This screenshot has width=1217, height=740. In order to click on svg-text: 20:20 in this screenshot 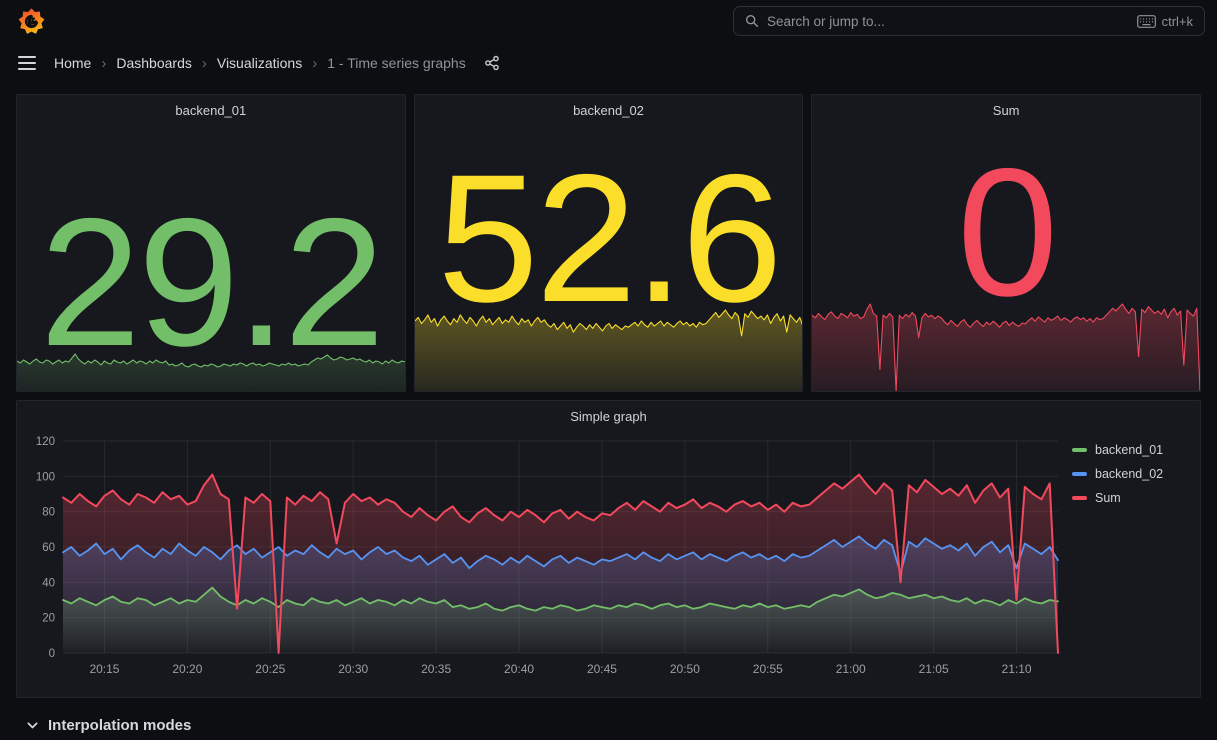, I will do `click(187, 669)`.